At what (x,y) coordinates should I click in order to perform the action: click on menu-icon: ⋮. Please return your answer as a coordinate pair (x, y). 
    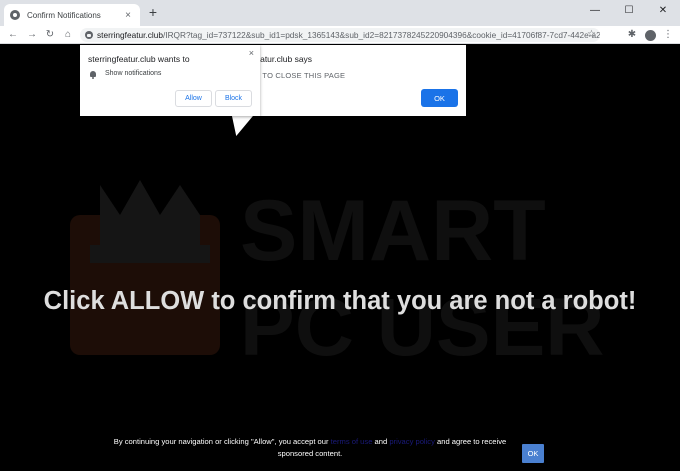
    Looking at the image, I should click on (668, 35).